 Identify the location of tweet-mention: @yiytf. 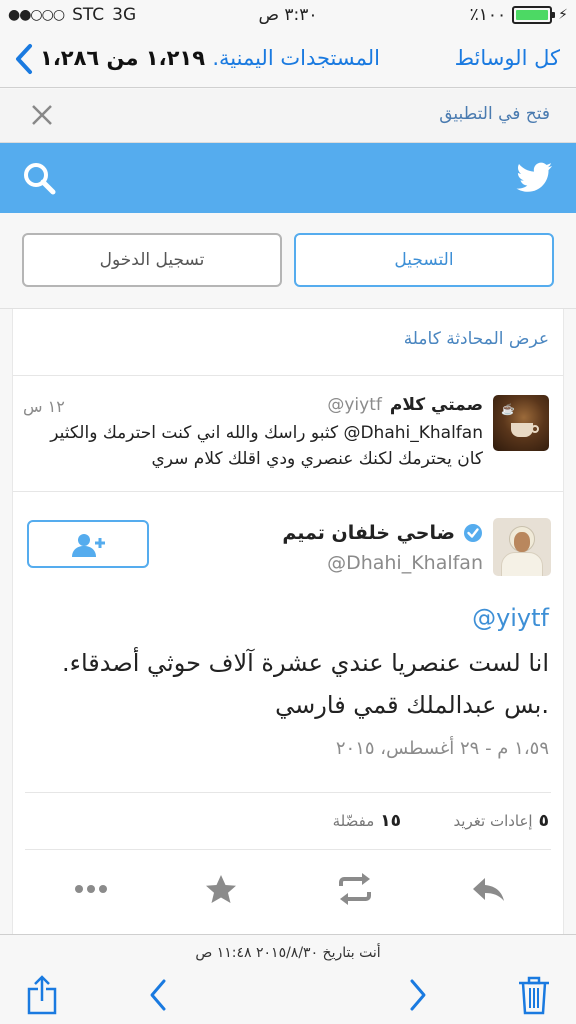
(510, 618).